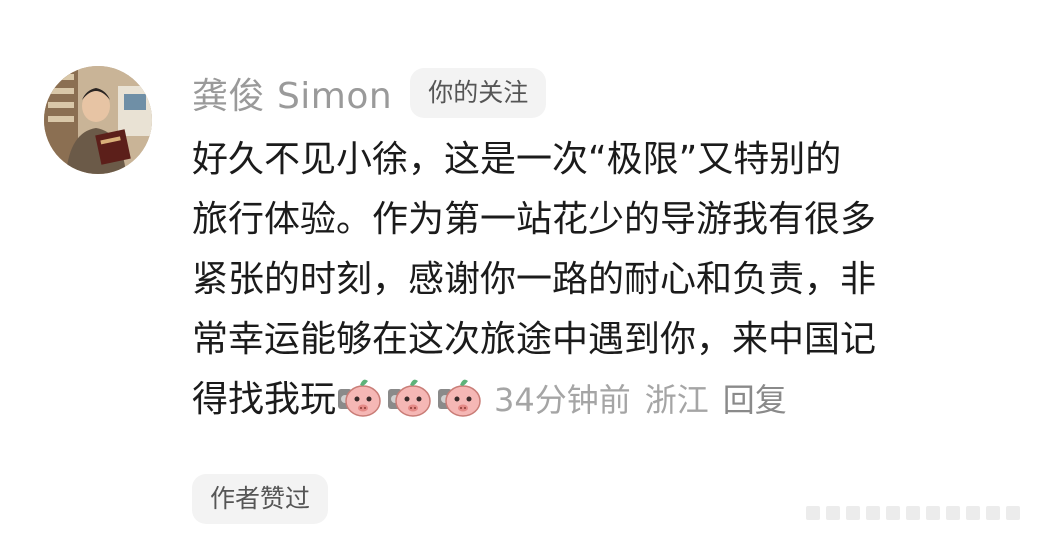  I want to click on author-name: 龚俊 Simon, so click(292, 93).